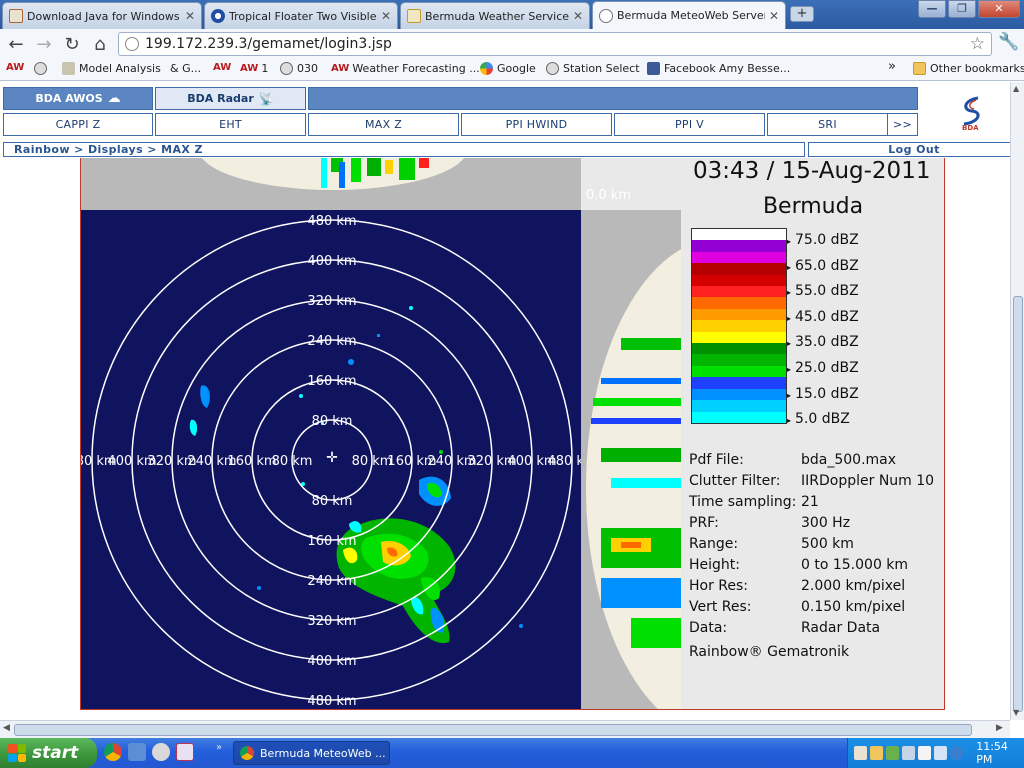  Describe the element at coordinates (823, 240) in the screenshot. I see `scale-label: 75.0 dBZ` at that location.